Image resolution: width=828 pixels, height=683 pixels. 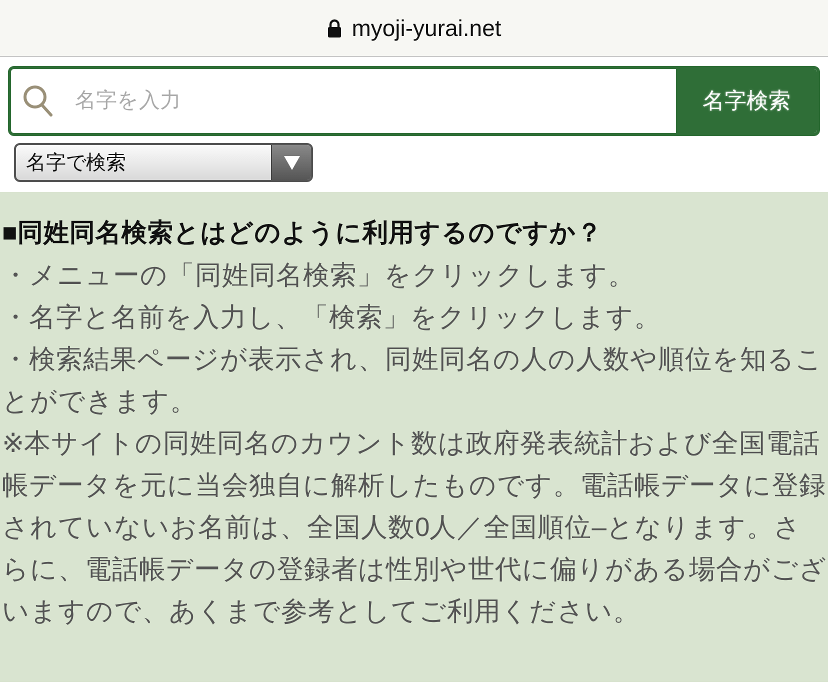 What do you see at coordinates (334, 28) in the screenshot?
I see `lock-icon` at bounding box center [334, 28].